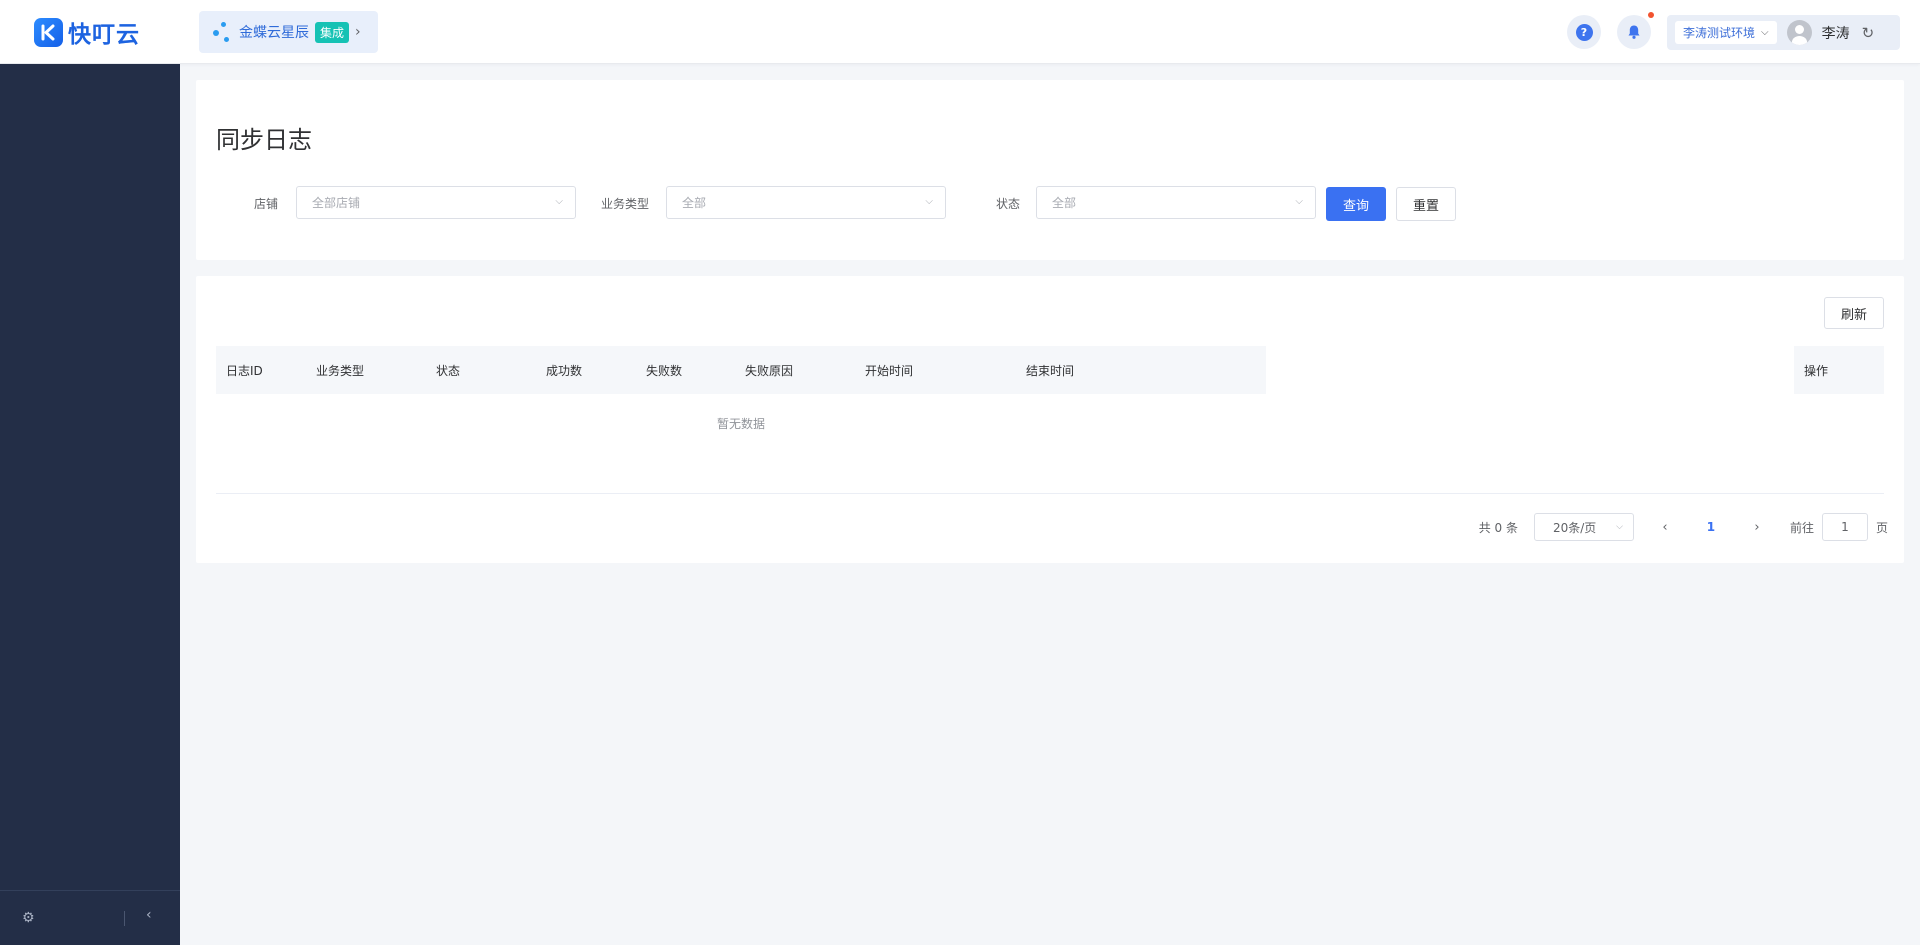 The image size is (1920, 945). Describe the element at coordinates (340, 371) in the screenshot. I see `column-header: 业务类型` at that location.